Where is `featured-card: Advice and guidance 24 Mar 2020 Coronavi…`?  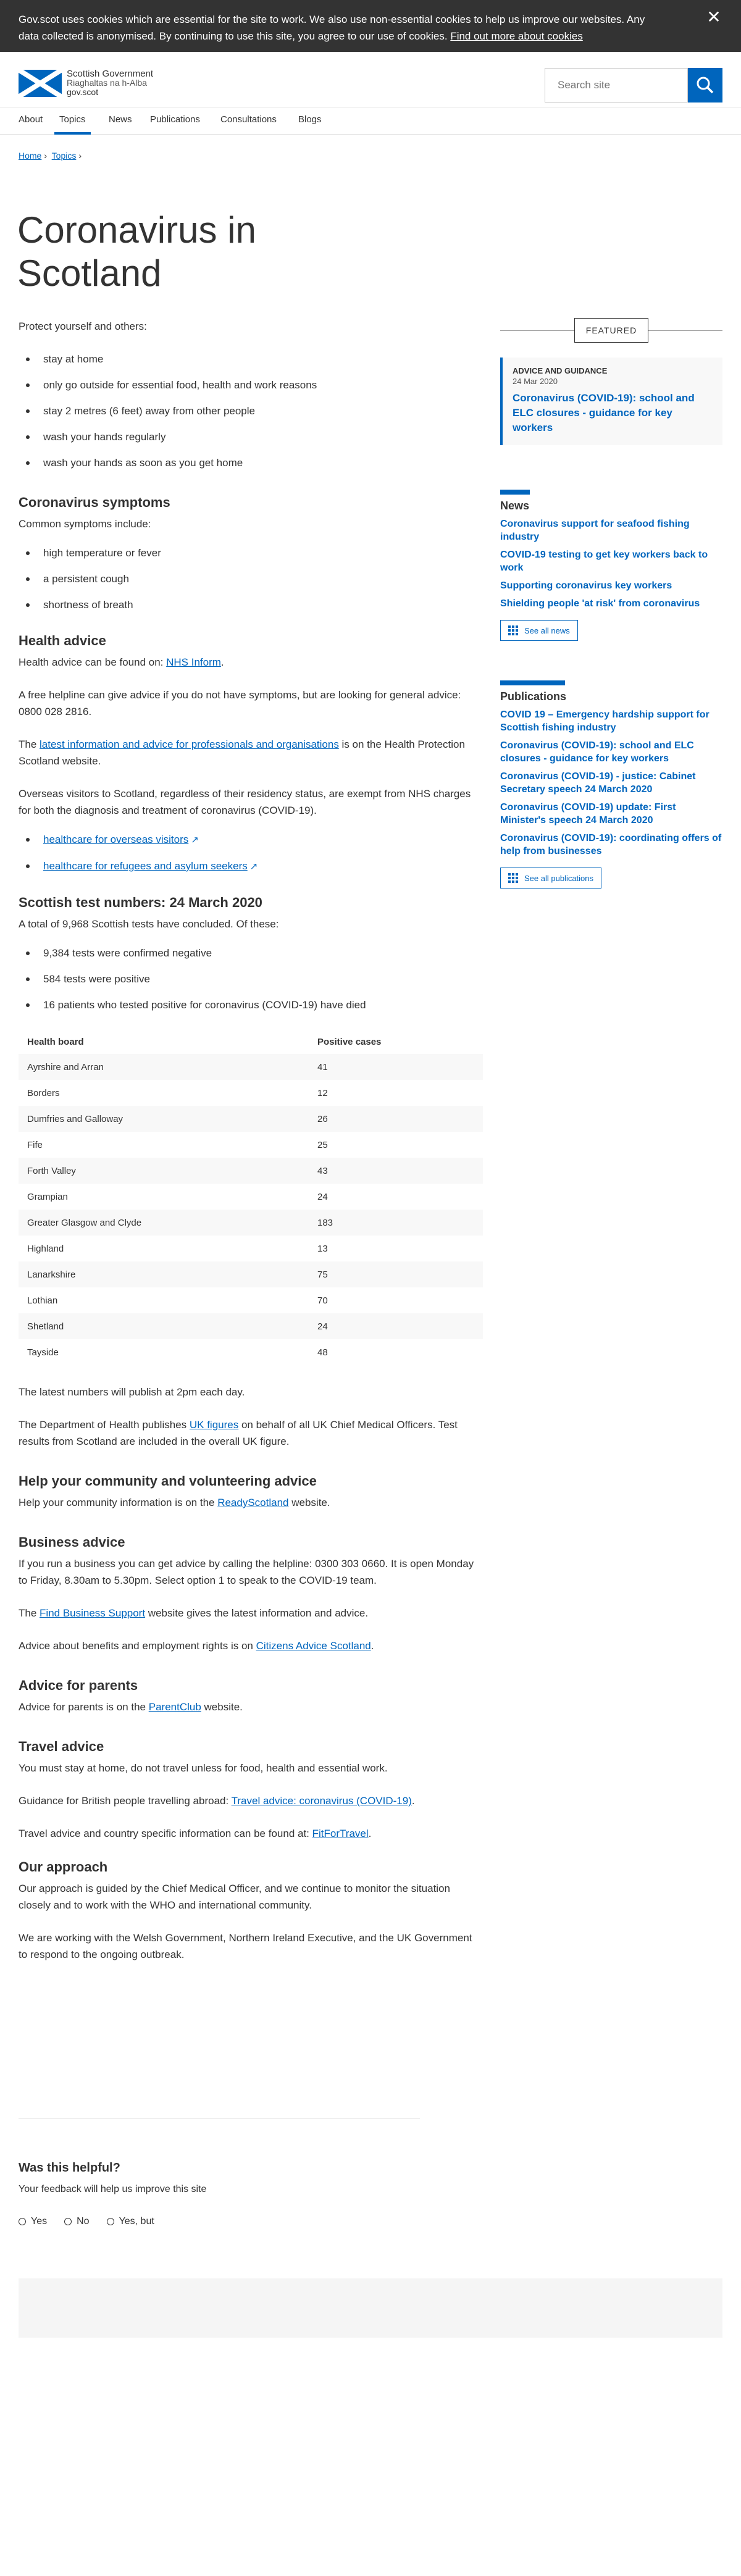
featured-card: Advice and guidance 24 Mar 2020 Coronavi… is located at coordinates (611, 402).